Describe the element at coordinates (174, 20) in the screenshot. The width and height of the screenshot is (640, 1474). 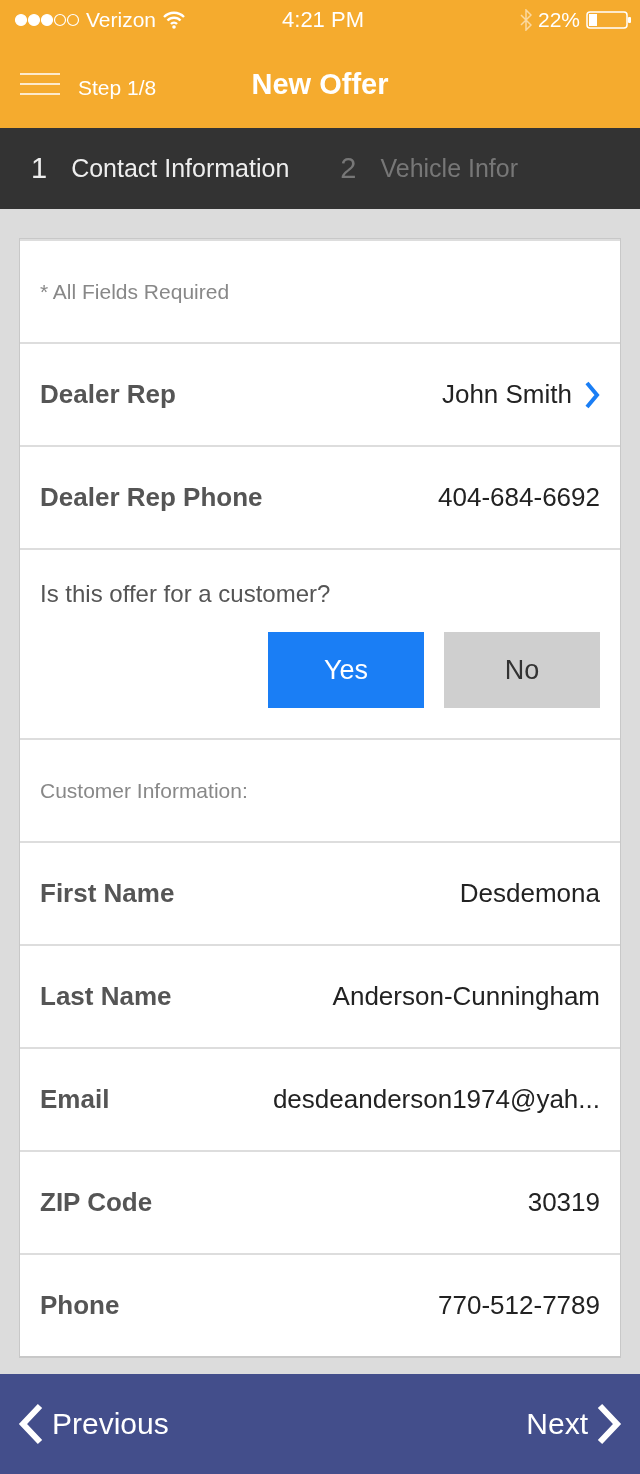
I see `wifi-icon` at that location.